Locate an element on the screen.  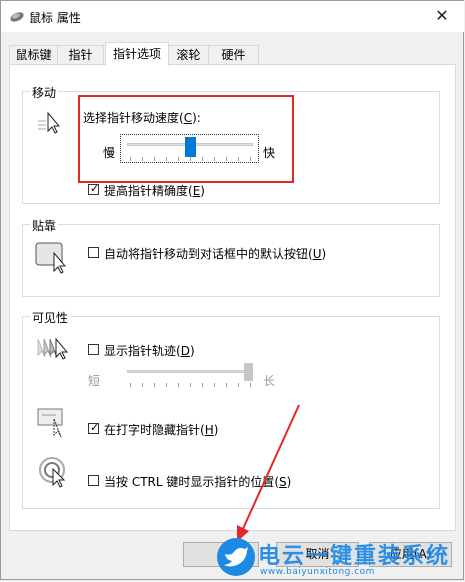
watermark: 电云一键重装系统 www.baiyunxitong.com is located at coordinates (340, 559).